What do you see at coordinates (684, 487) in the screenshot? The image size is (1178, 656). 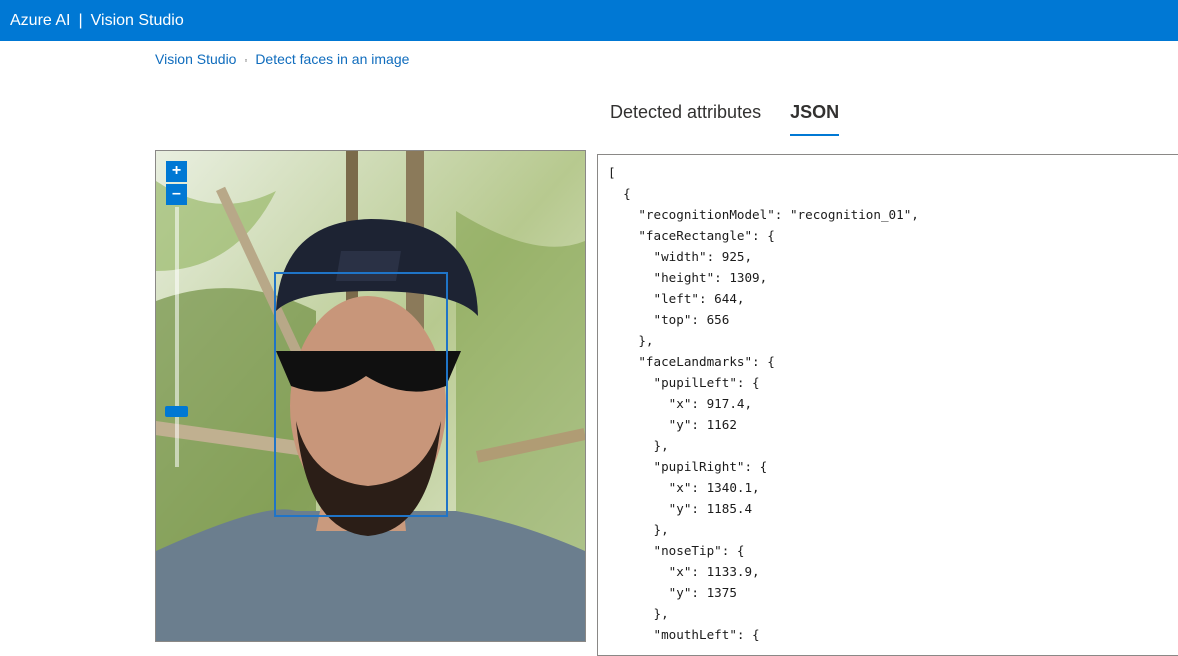 I see `json-line: "x": 1340.1,` at bounding box center [684, 487].